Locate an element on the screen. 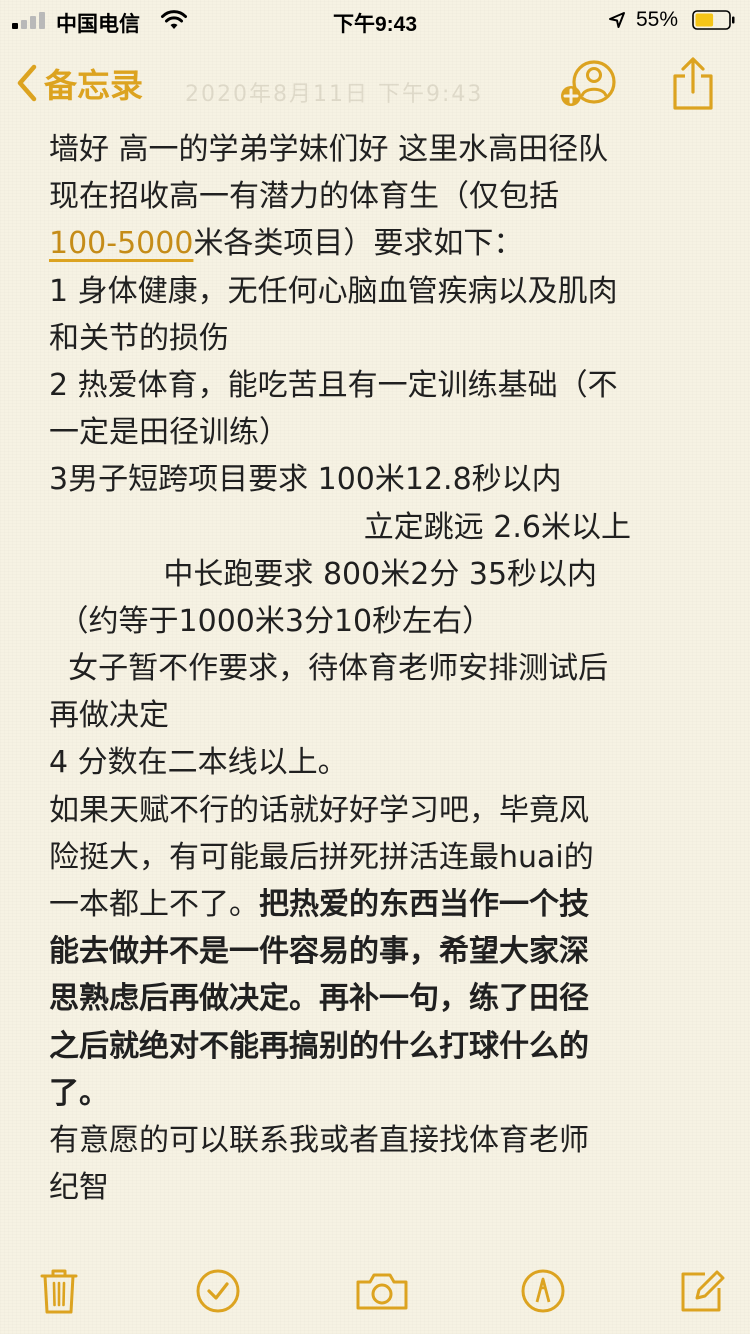 Image resolution: width=750 pixels, height=1334 pixels. note-line-text: 中长跑要求 800米2分 35秒以内 is located at coordinates (323, 574).